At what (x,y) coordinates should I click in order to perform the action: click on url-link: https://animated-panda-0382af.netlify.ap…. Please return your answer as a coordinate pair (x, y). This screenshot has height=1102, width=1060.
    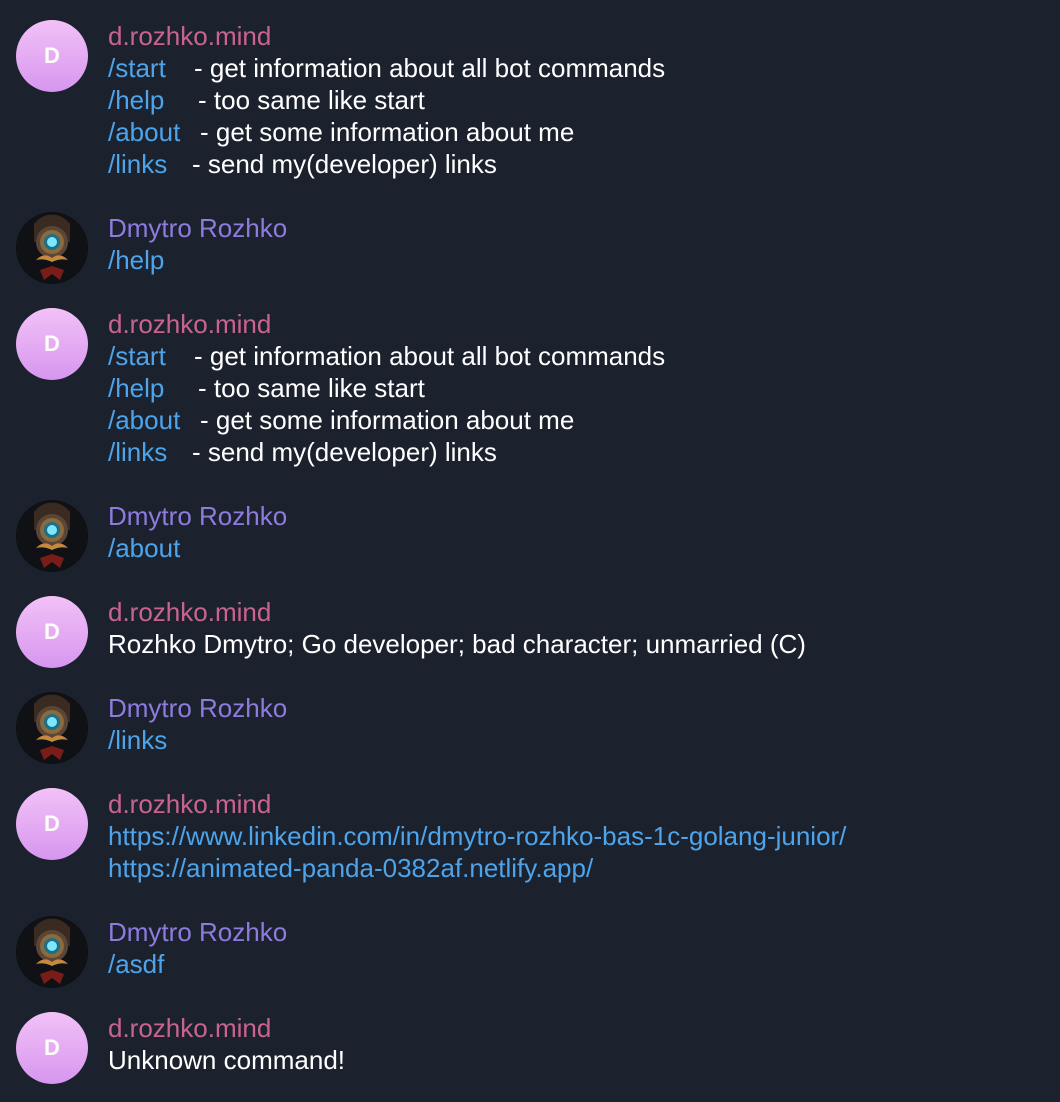
    Looking at the image, I should click on (579, 868).